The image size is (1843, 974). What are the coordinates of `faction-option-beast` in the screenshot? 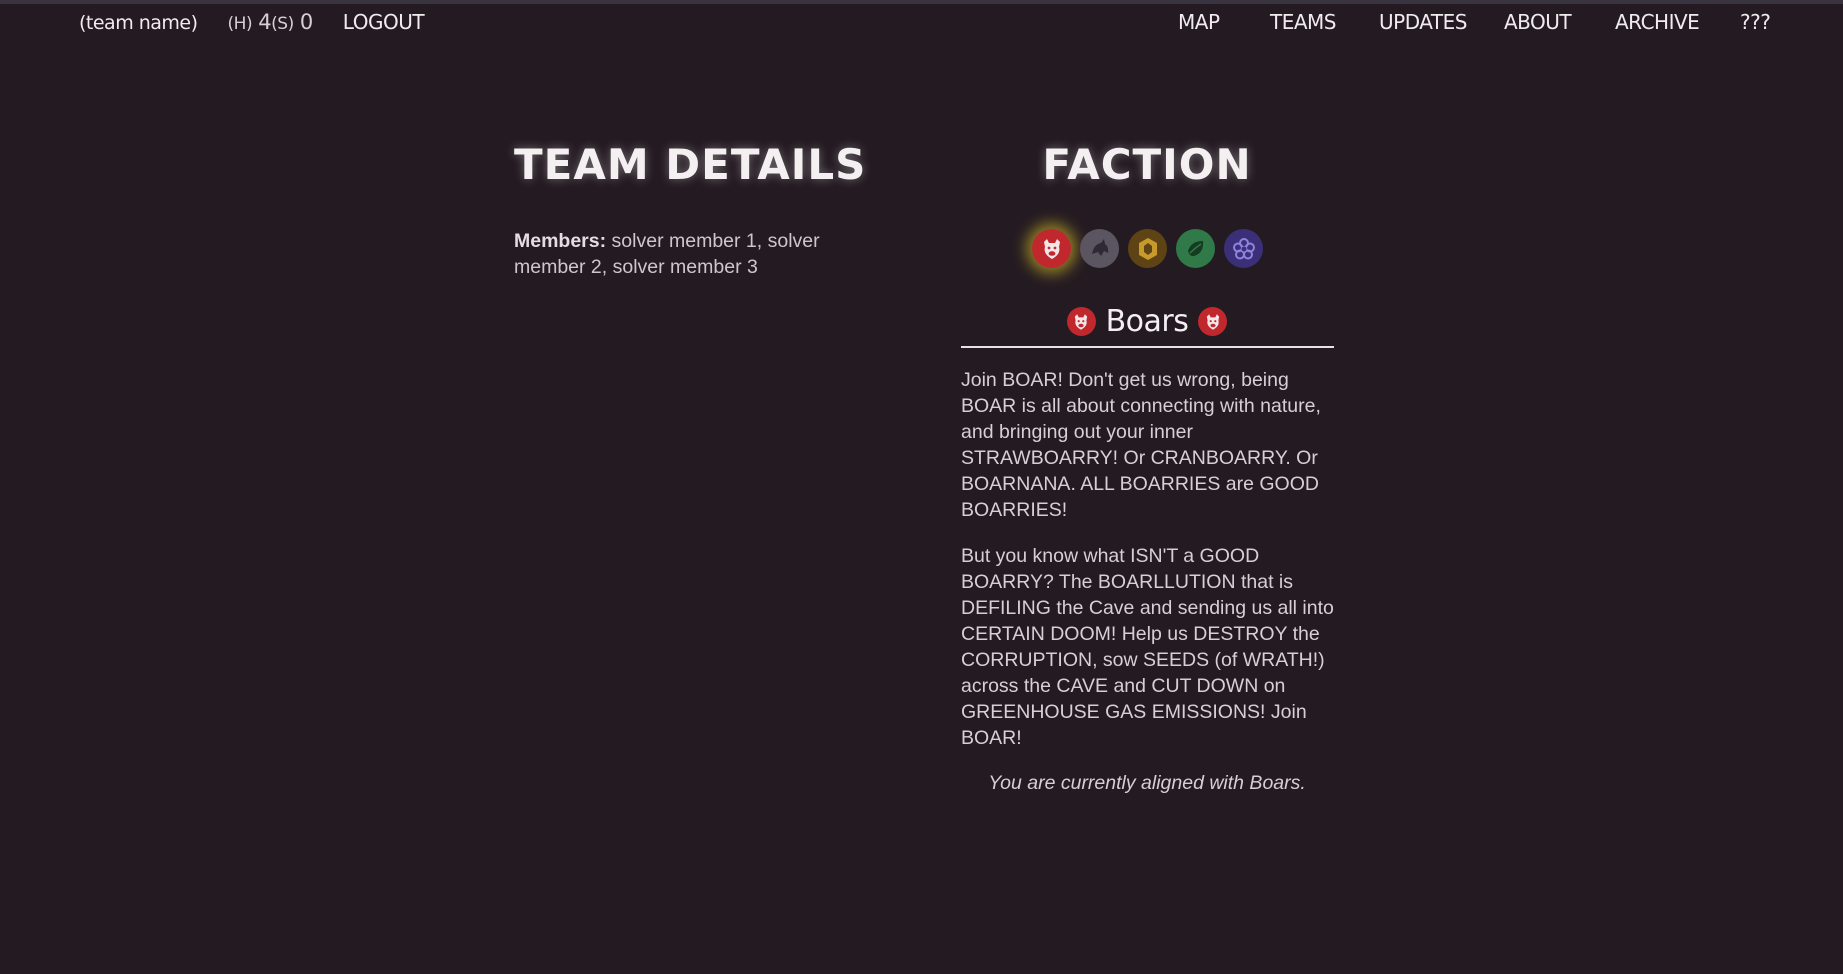 It's located at (1099, 248).